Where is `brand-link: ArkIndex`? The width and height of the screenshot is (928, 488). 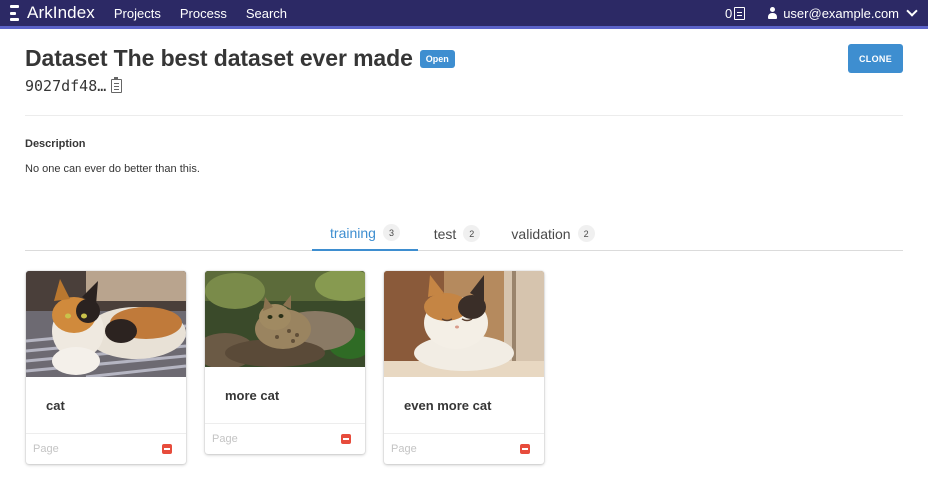 brand-link: ArkIndex is located at coordinates (52, 13).